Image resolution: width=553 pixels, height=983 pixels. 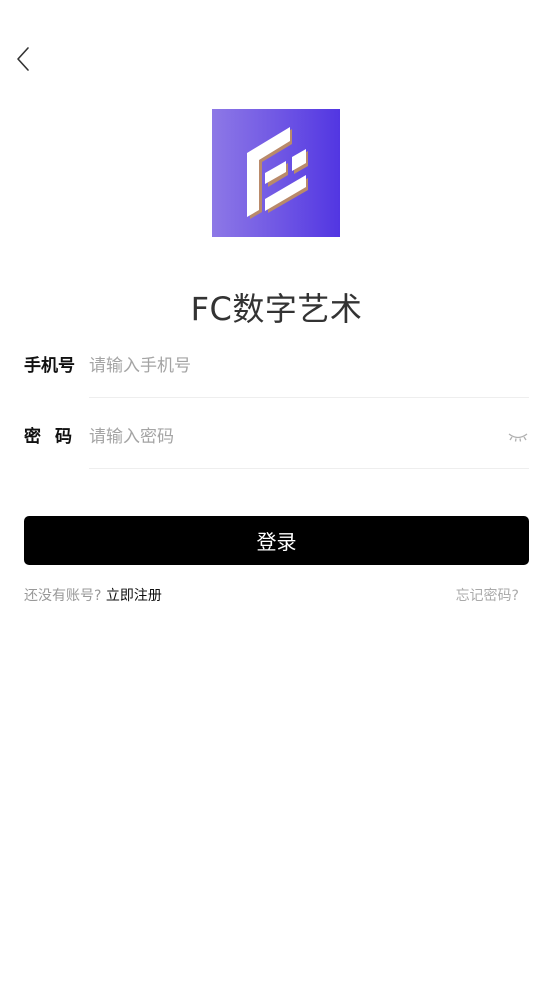 What do you see at coordinates (49, 366) in the screenshot?
I see `phone-label: 手机号` at bounding box center [49, 366].